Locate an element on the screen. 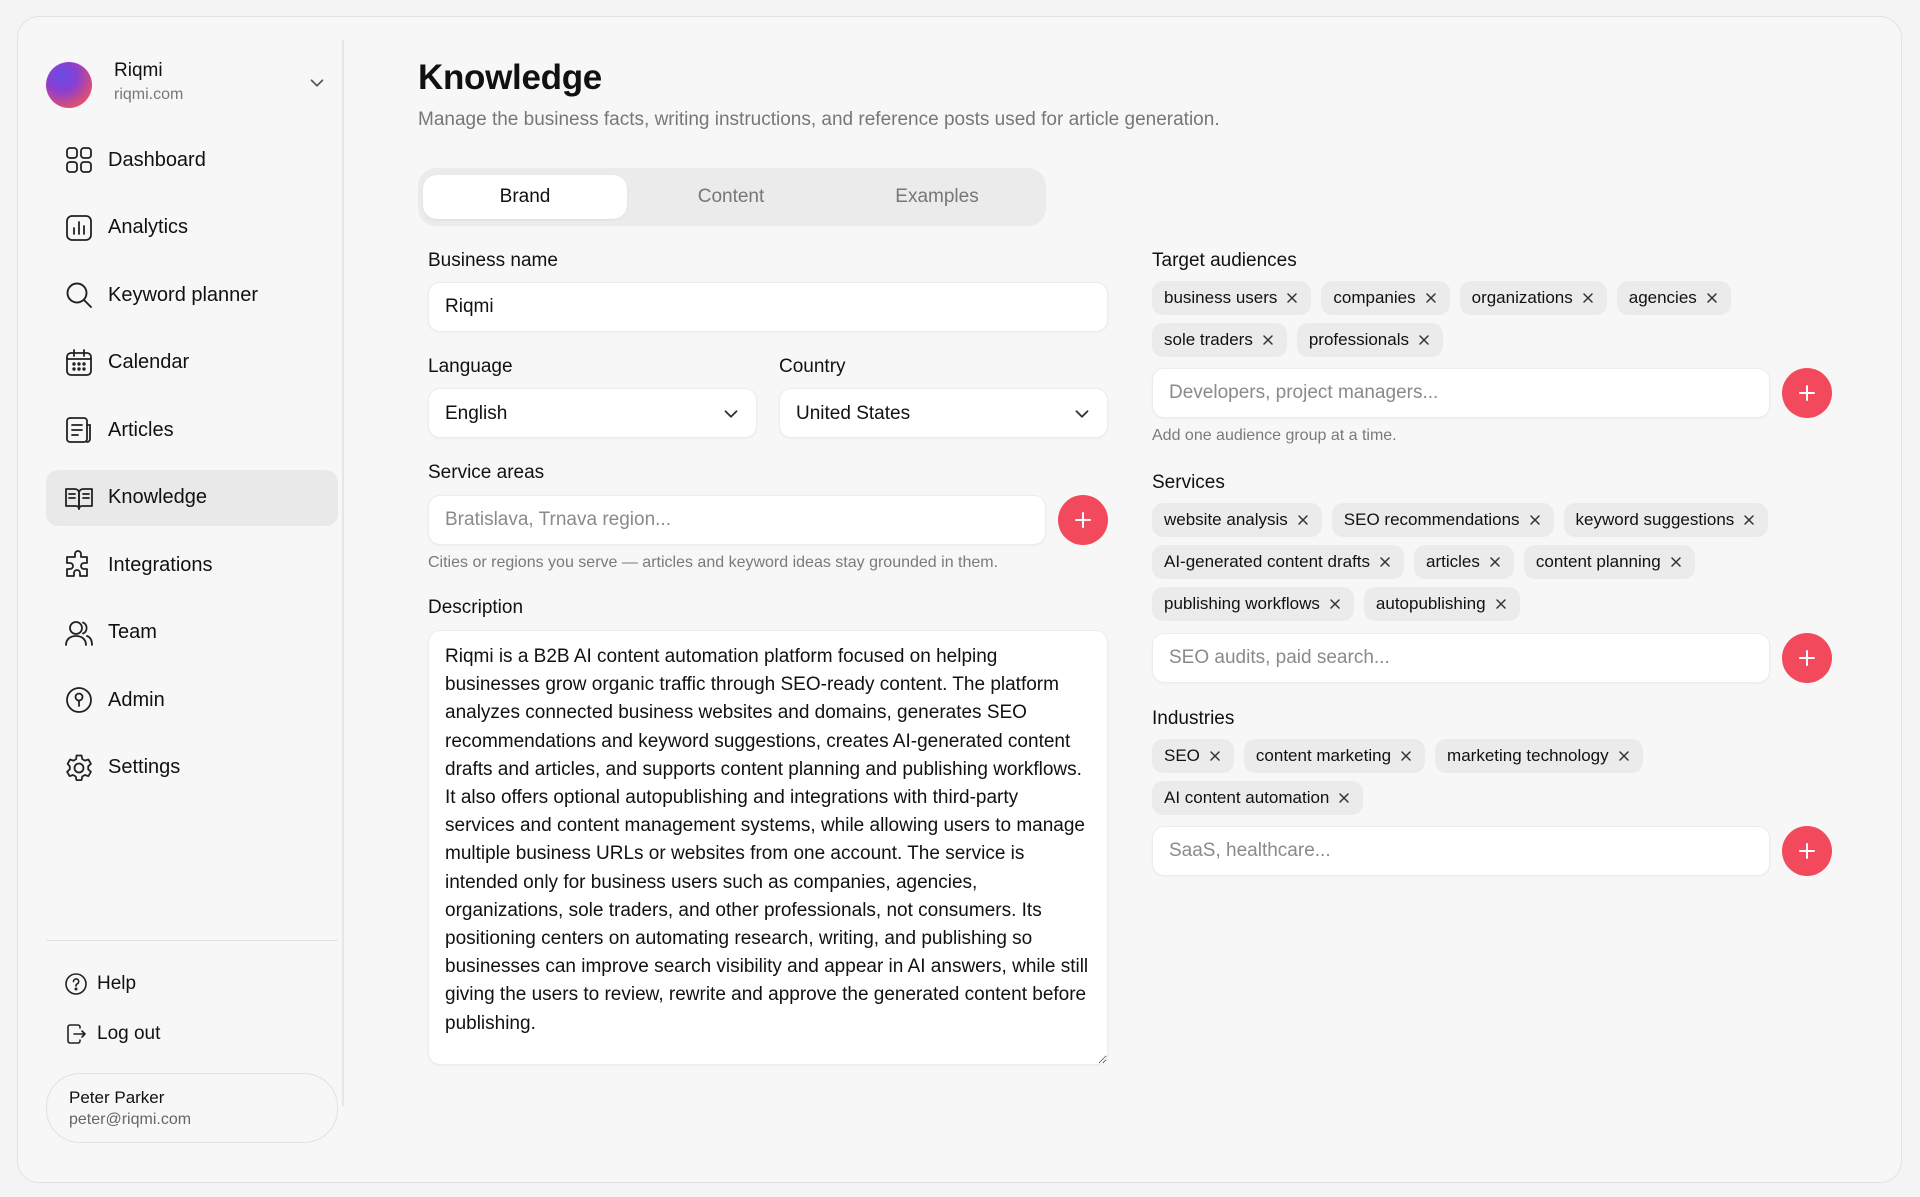 This screenshot has height=1197, width=1920. org-domain: riqmi.com is located at coordinates (149, 94).